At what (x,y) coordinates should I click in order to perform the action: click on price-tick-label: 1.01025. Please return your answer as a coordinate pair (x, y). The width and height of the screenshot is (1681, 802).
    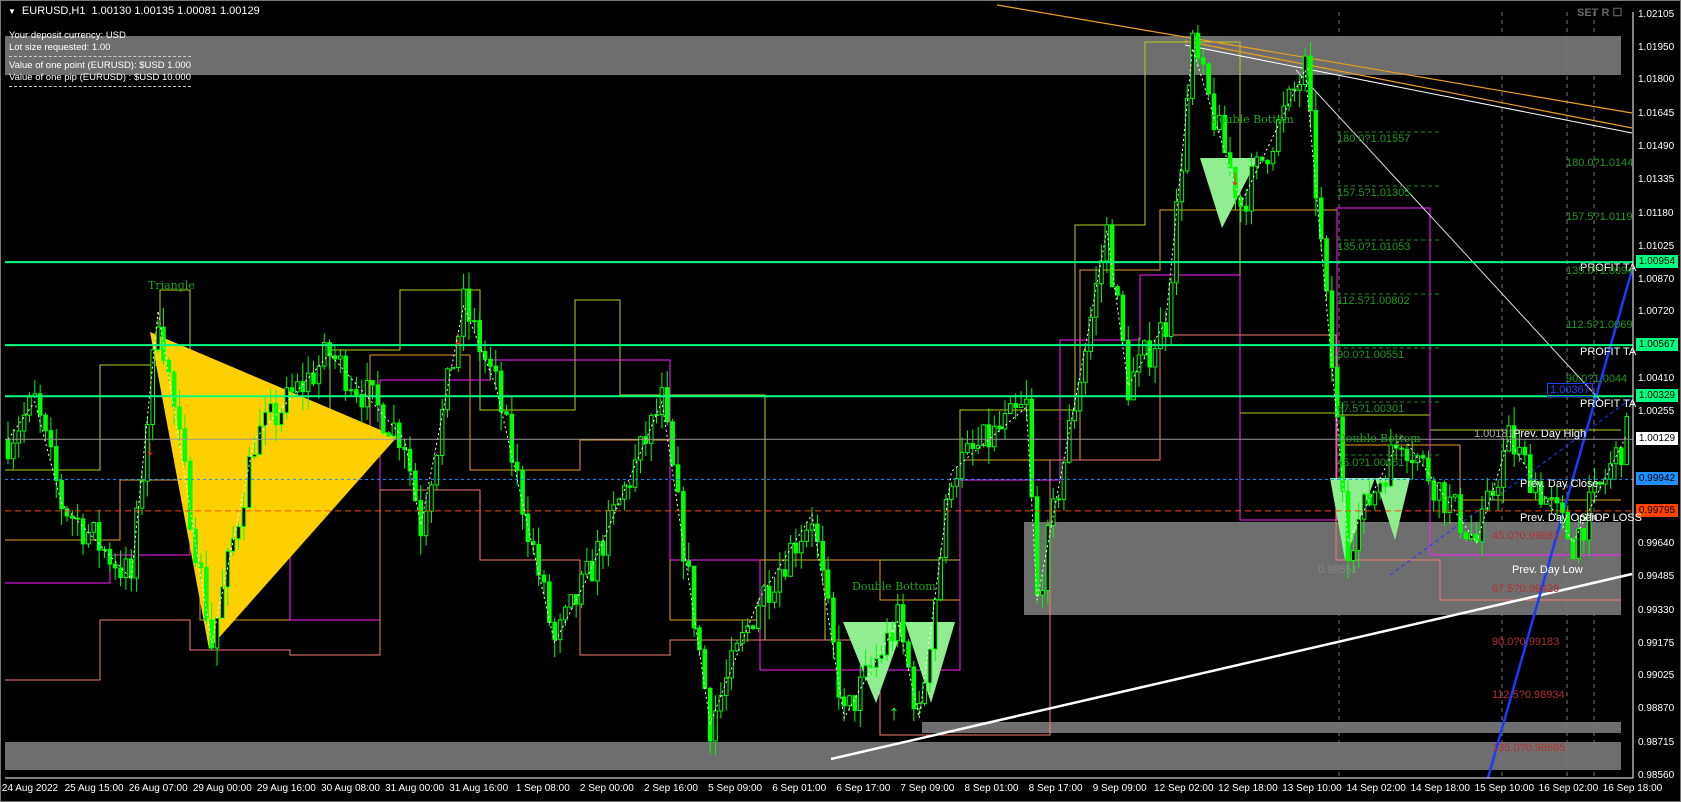
    Looking at the image, I should click on (1656, 246).